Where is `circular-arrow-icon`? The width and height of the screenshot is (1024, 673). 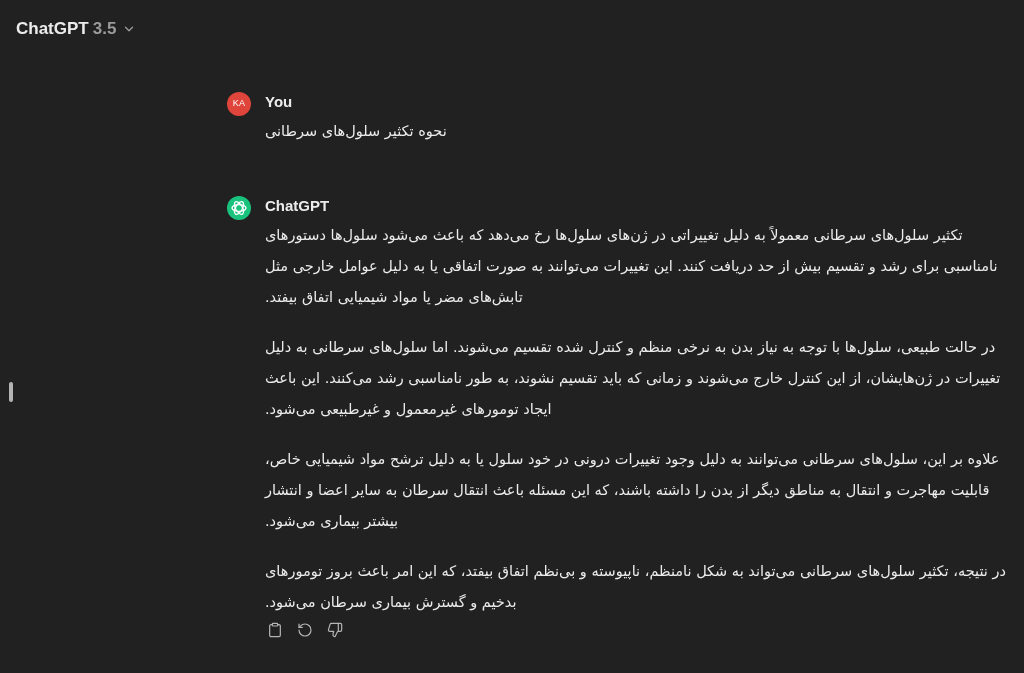
circular-arrow-icon is located at coordinates (305, 630).